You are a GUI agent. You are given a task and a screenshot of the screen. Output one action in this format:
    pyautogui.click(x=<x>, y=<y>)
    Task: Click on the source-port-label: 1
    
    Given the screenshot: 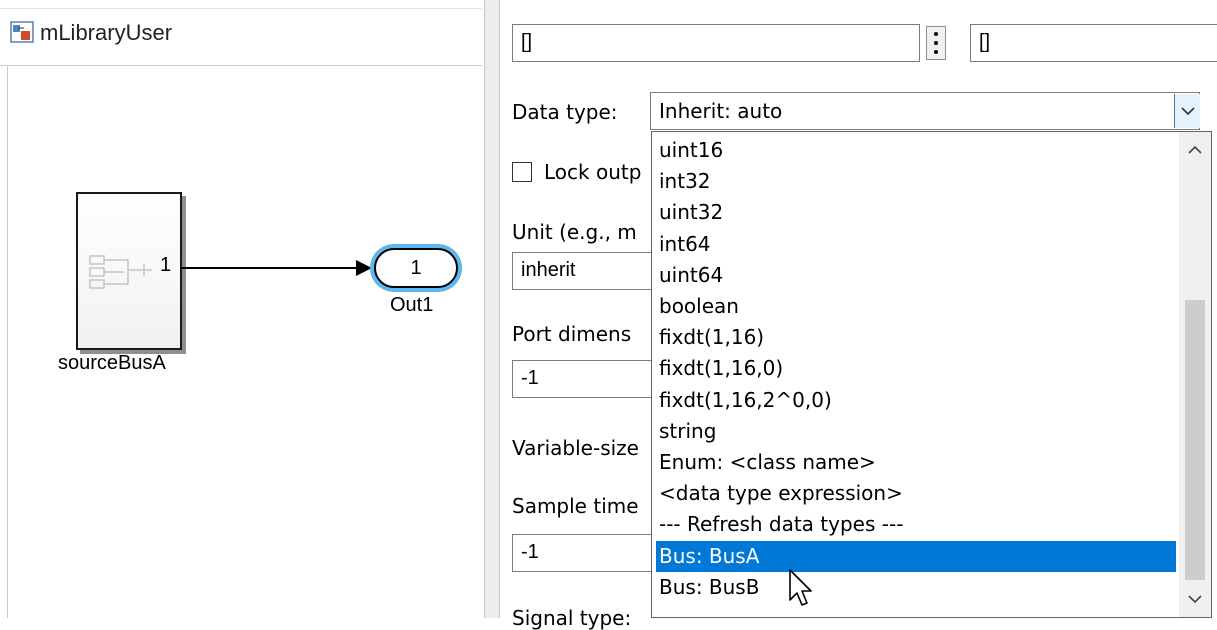 What is the action you would take?
    pyautogui.click(x=166, y=265)
    